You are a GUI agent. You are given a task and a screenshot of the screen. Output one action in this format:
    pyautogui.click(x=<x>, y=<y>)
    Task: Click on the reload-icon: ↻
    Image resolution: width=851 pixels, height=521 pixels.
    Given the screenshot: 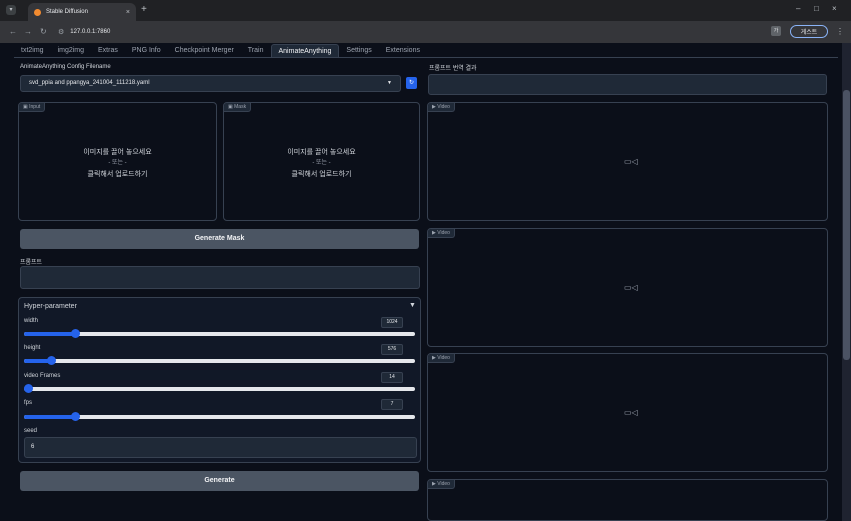 What is the action you would take?
    pyautogui.click(x=43, y=31)
    